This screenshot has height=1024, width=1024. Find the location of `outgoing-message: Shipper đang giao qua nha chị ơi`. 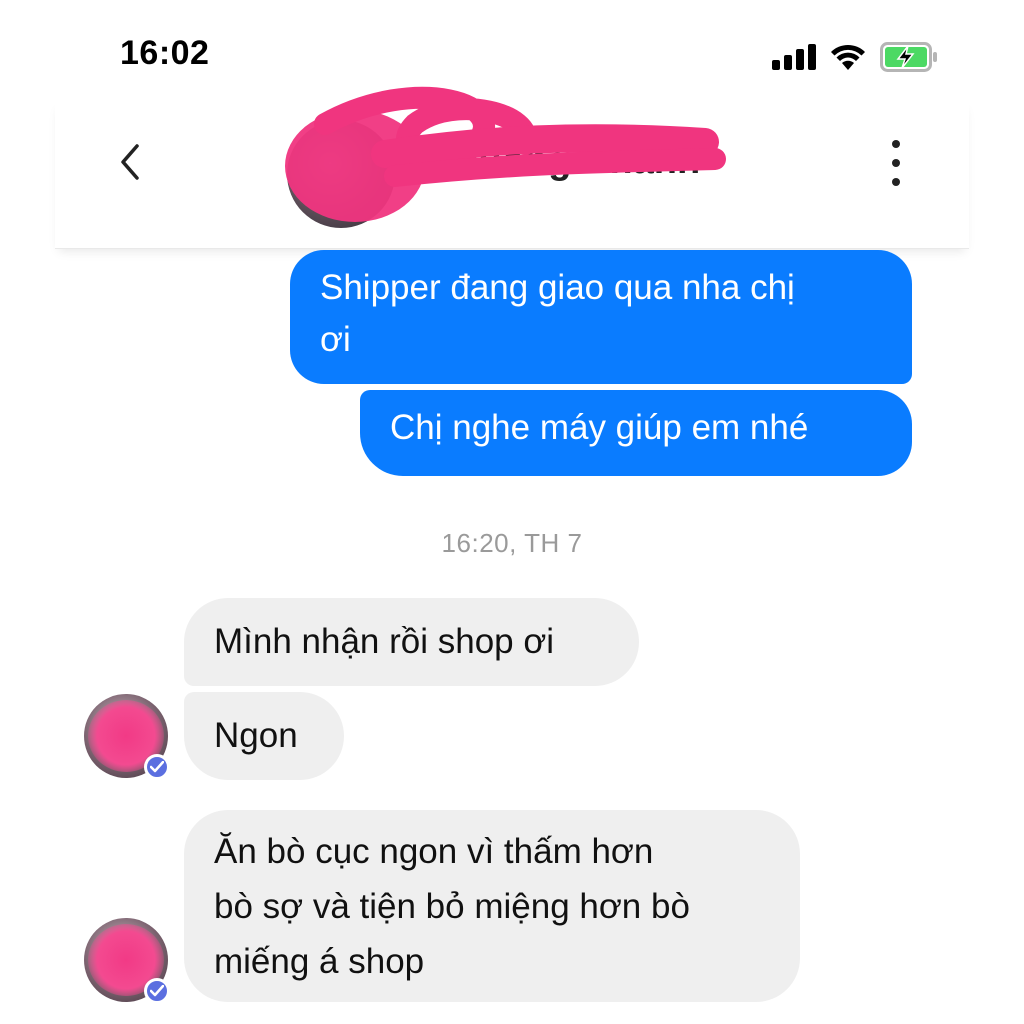

outgoing-message: Shipper đang giao qua nha chị ơi is located at coordinates (601, 317).